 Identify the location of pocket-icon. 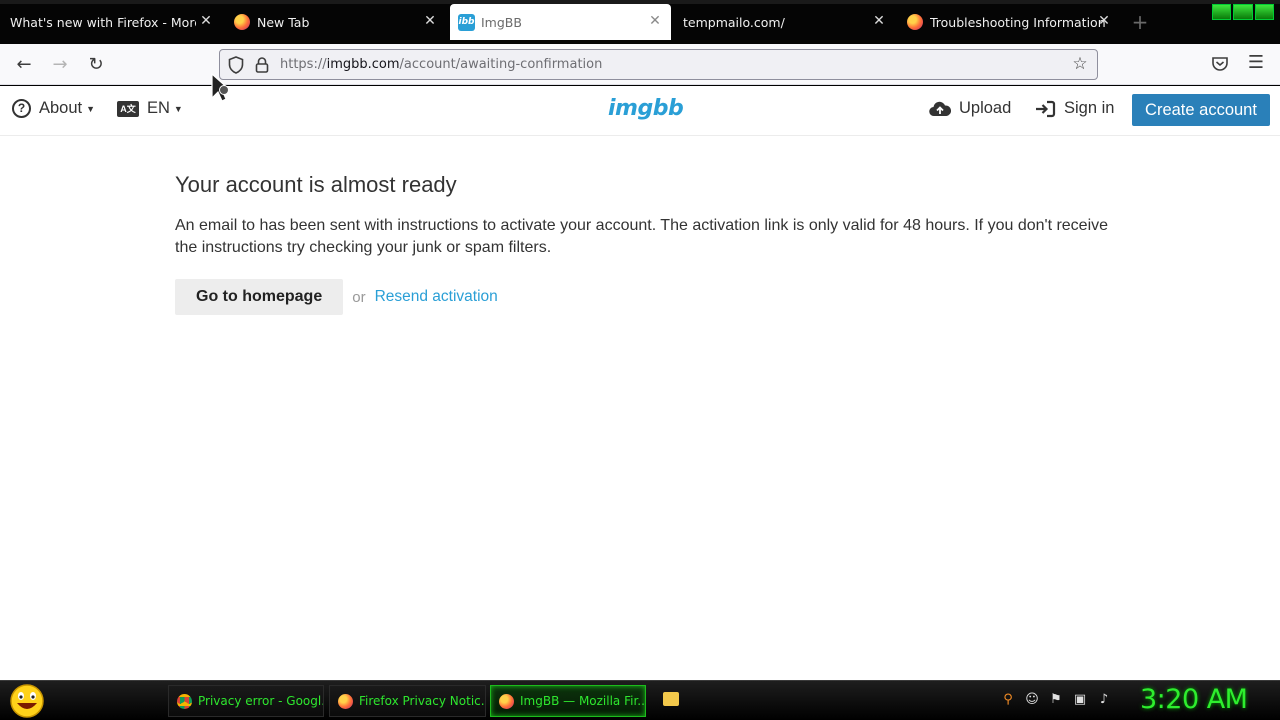
(1220, 64).